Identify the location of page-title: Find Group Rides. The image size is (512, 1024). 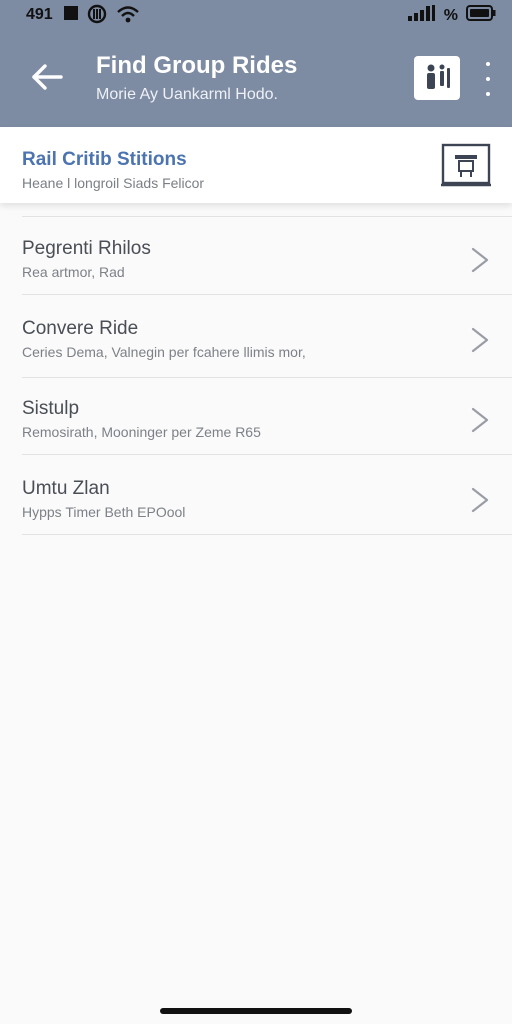
(197, 65).